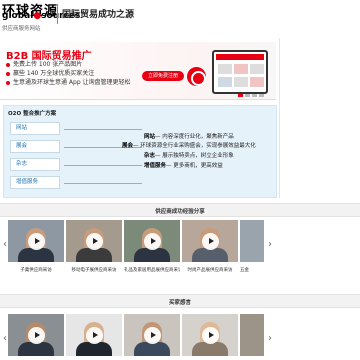 This screenshot has width=360, height=360. Describe the element at coordinates (252, 270) in the screenshot. I see `video-title: 五金` at that location.